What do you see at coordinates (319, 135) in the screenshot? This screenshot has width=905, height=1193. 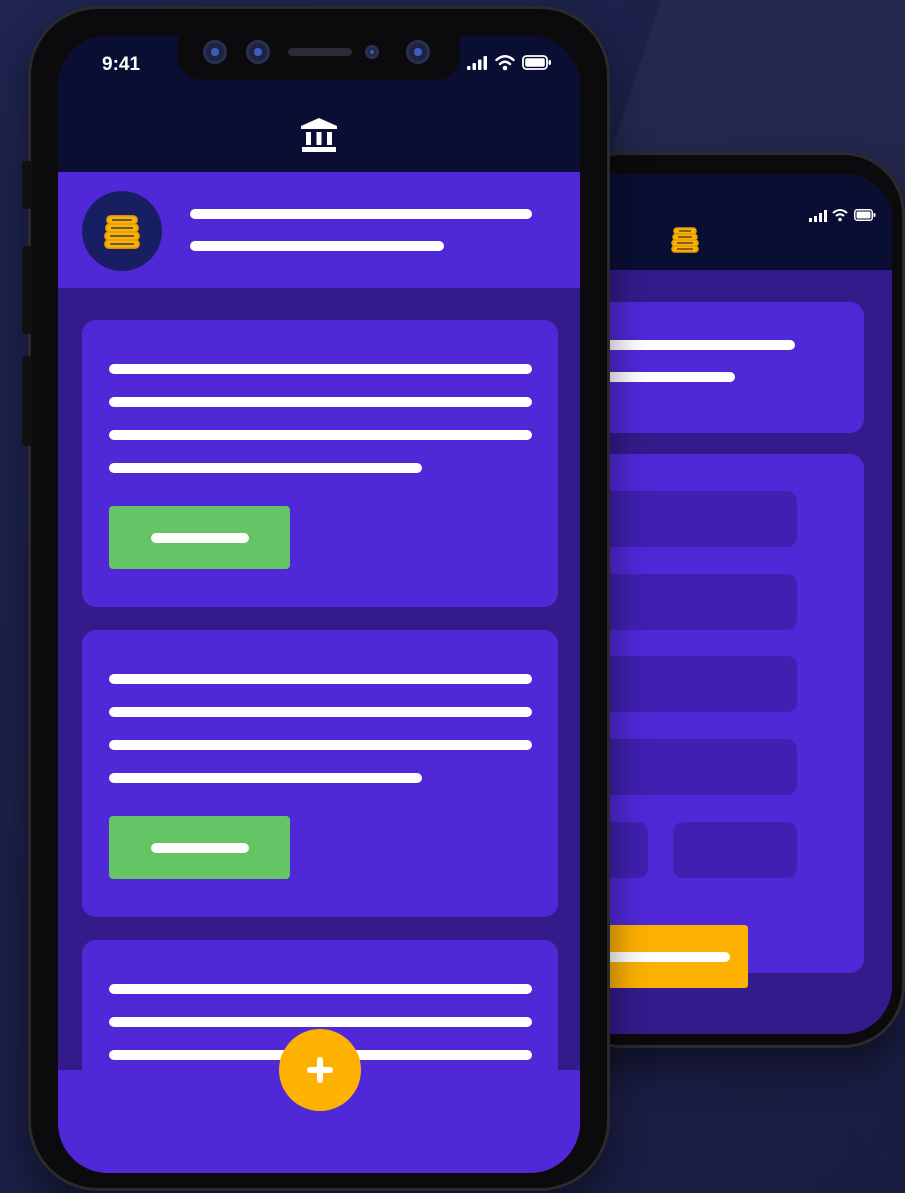 I see `bank-icon` at bounding box center [319, 135].